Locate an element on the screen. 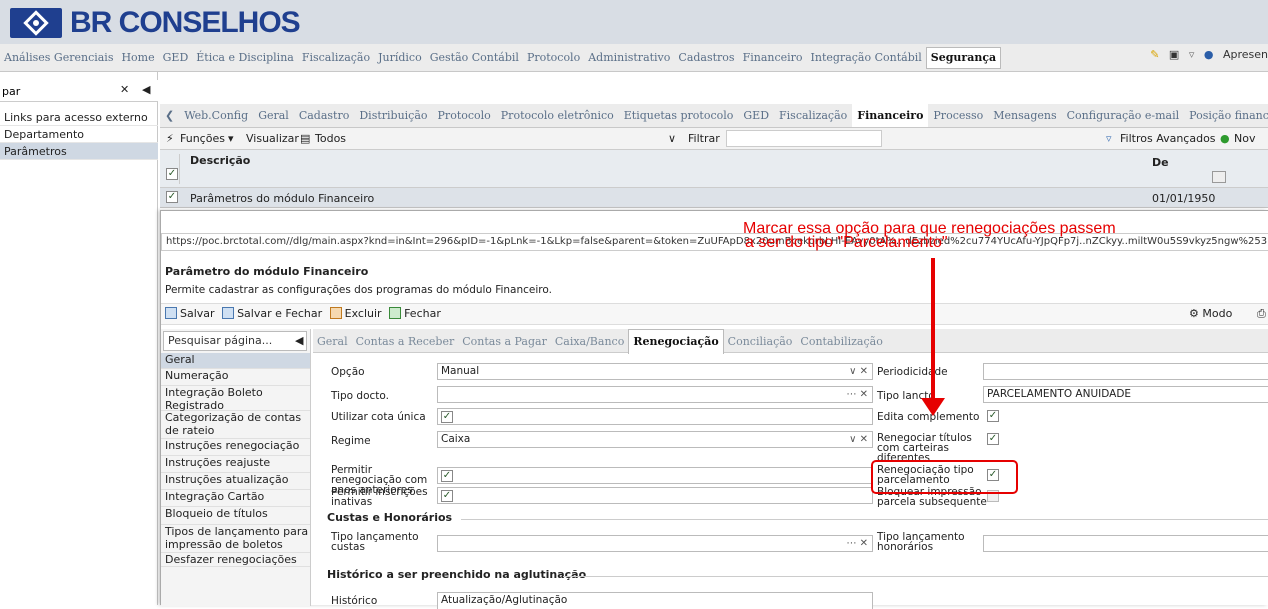  collapse-left-icon: ◀ is located at coordinates (146, 89).